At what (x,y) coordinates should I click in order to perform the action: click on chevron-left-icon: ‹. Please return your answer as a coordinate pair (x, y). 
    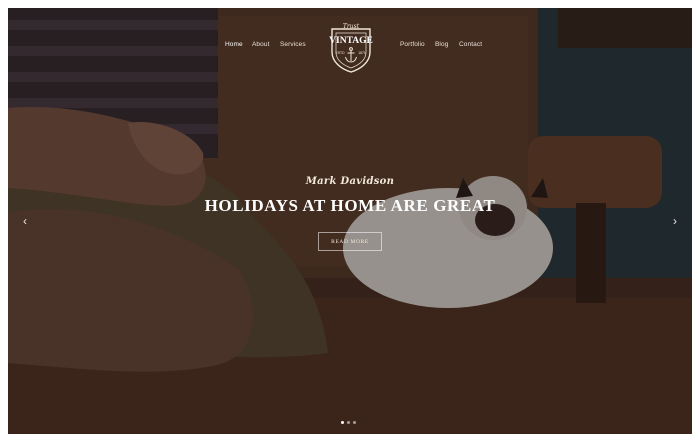
    Looking at the image, I should click on (25, 221).